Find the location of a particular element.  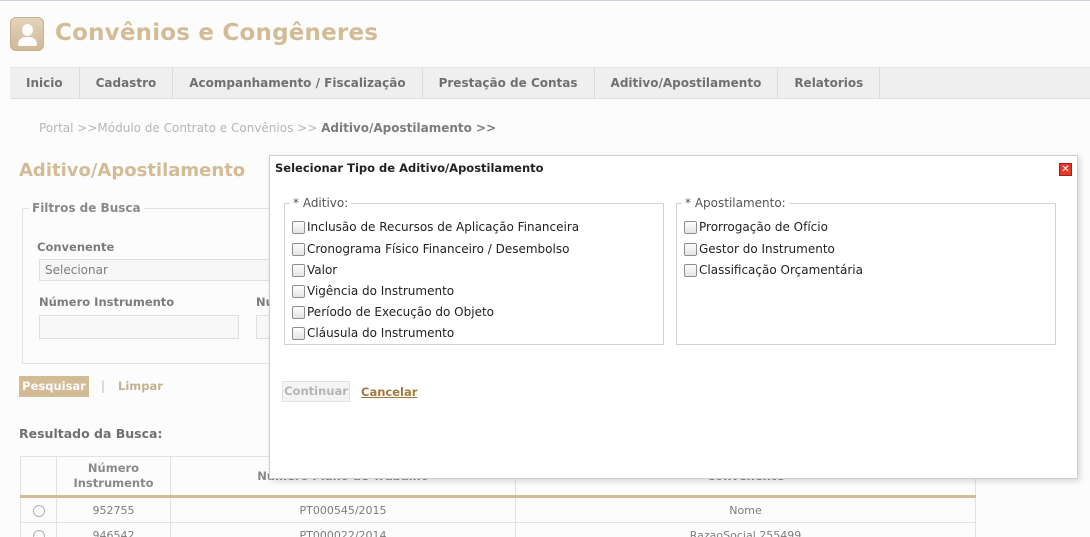

apostilamento-legend: * Apostilamento: is located at coordinates (735, 203).